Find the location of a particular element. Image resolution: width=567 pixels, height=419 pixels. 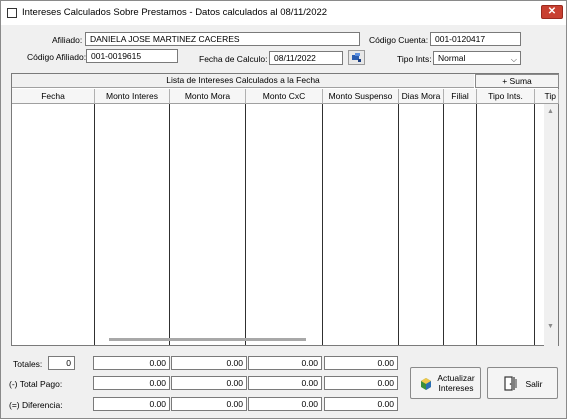

codigo-cuenta-label: Código Cuenta: is located at coordinates (399, 40).